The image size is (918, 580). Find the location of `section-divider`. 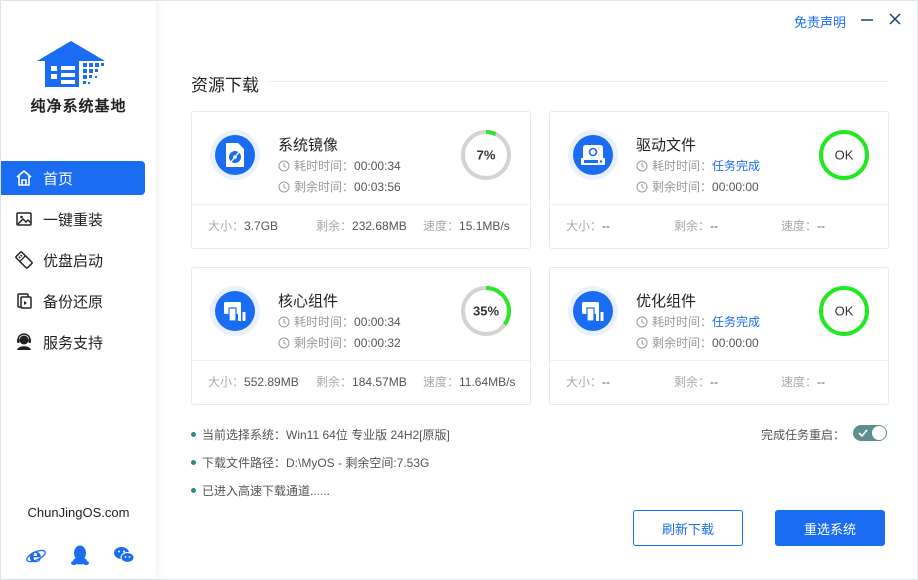

section-divider is located at coordinates (578, 81).